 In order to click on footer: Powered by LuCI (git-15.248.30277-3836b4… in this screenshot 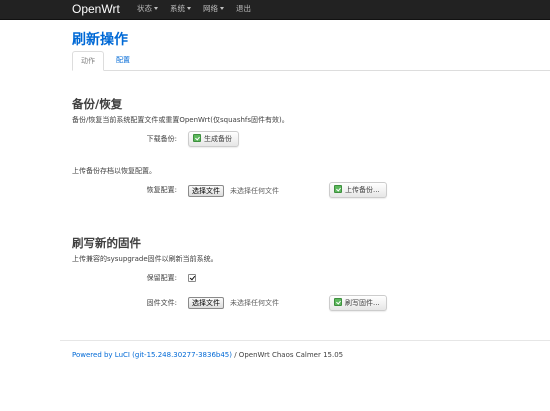, I will do `click(207, 355)`.